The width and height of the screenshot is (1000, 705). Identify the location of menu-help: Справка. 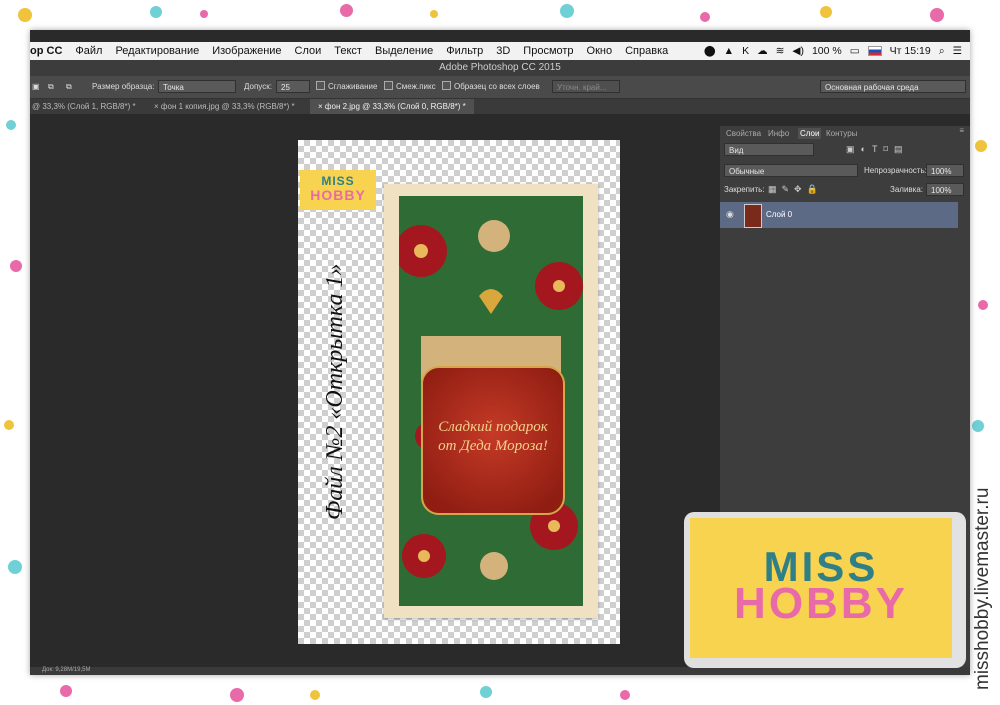
(646, 51).